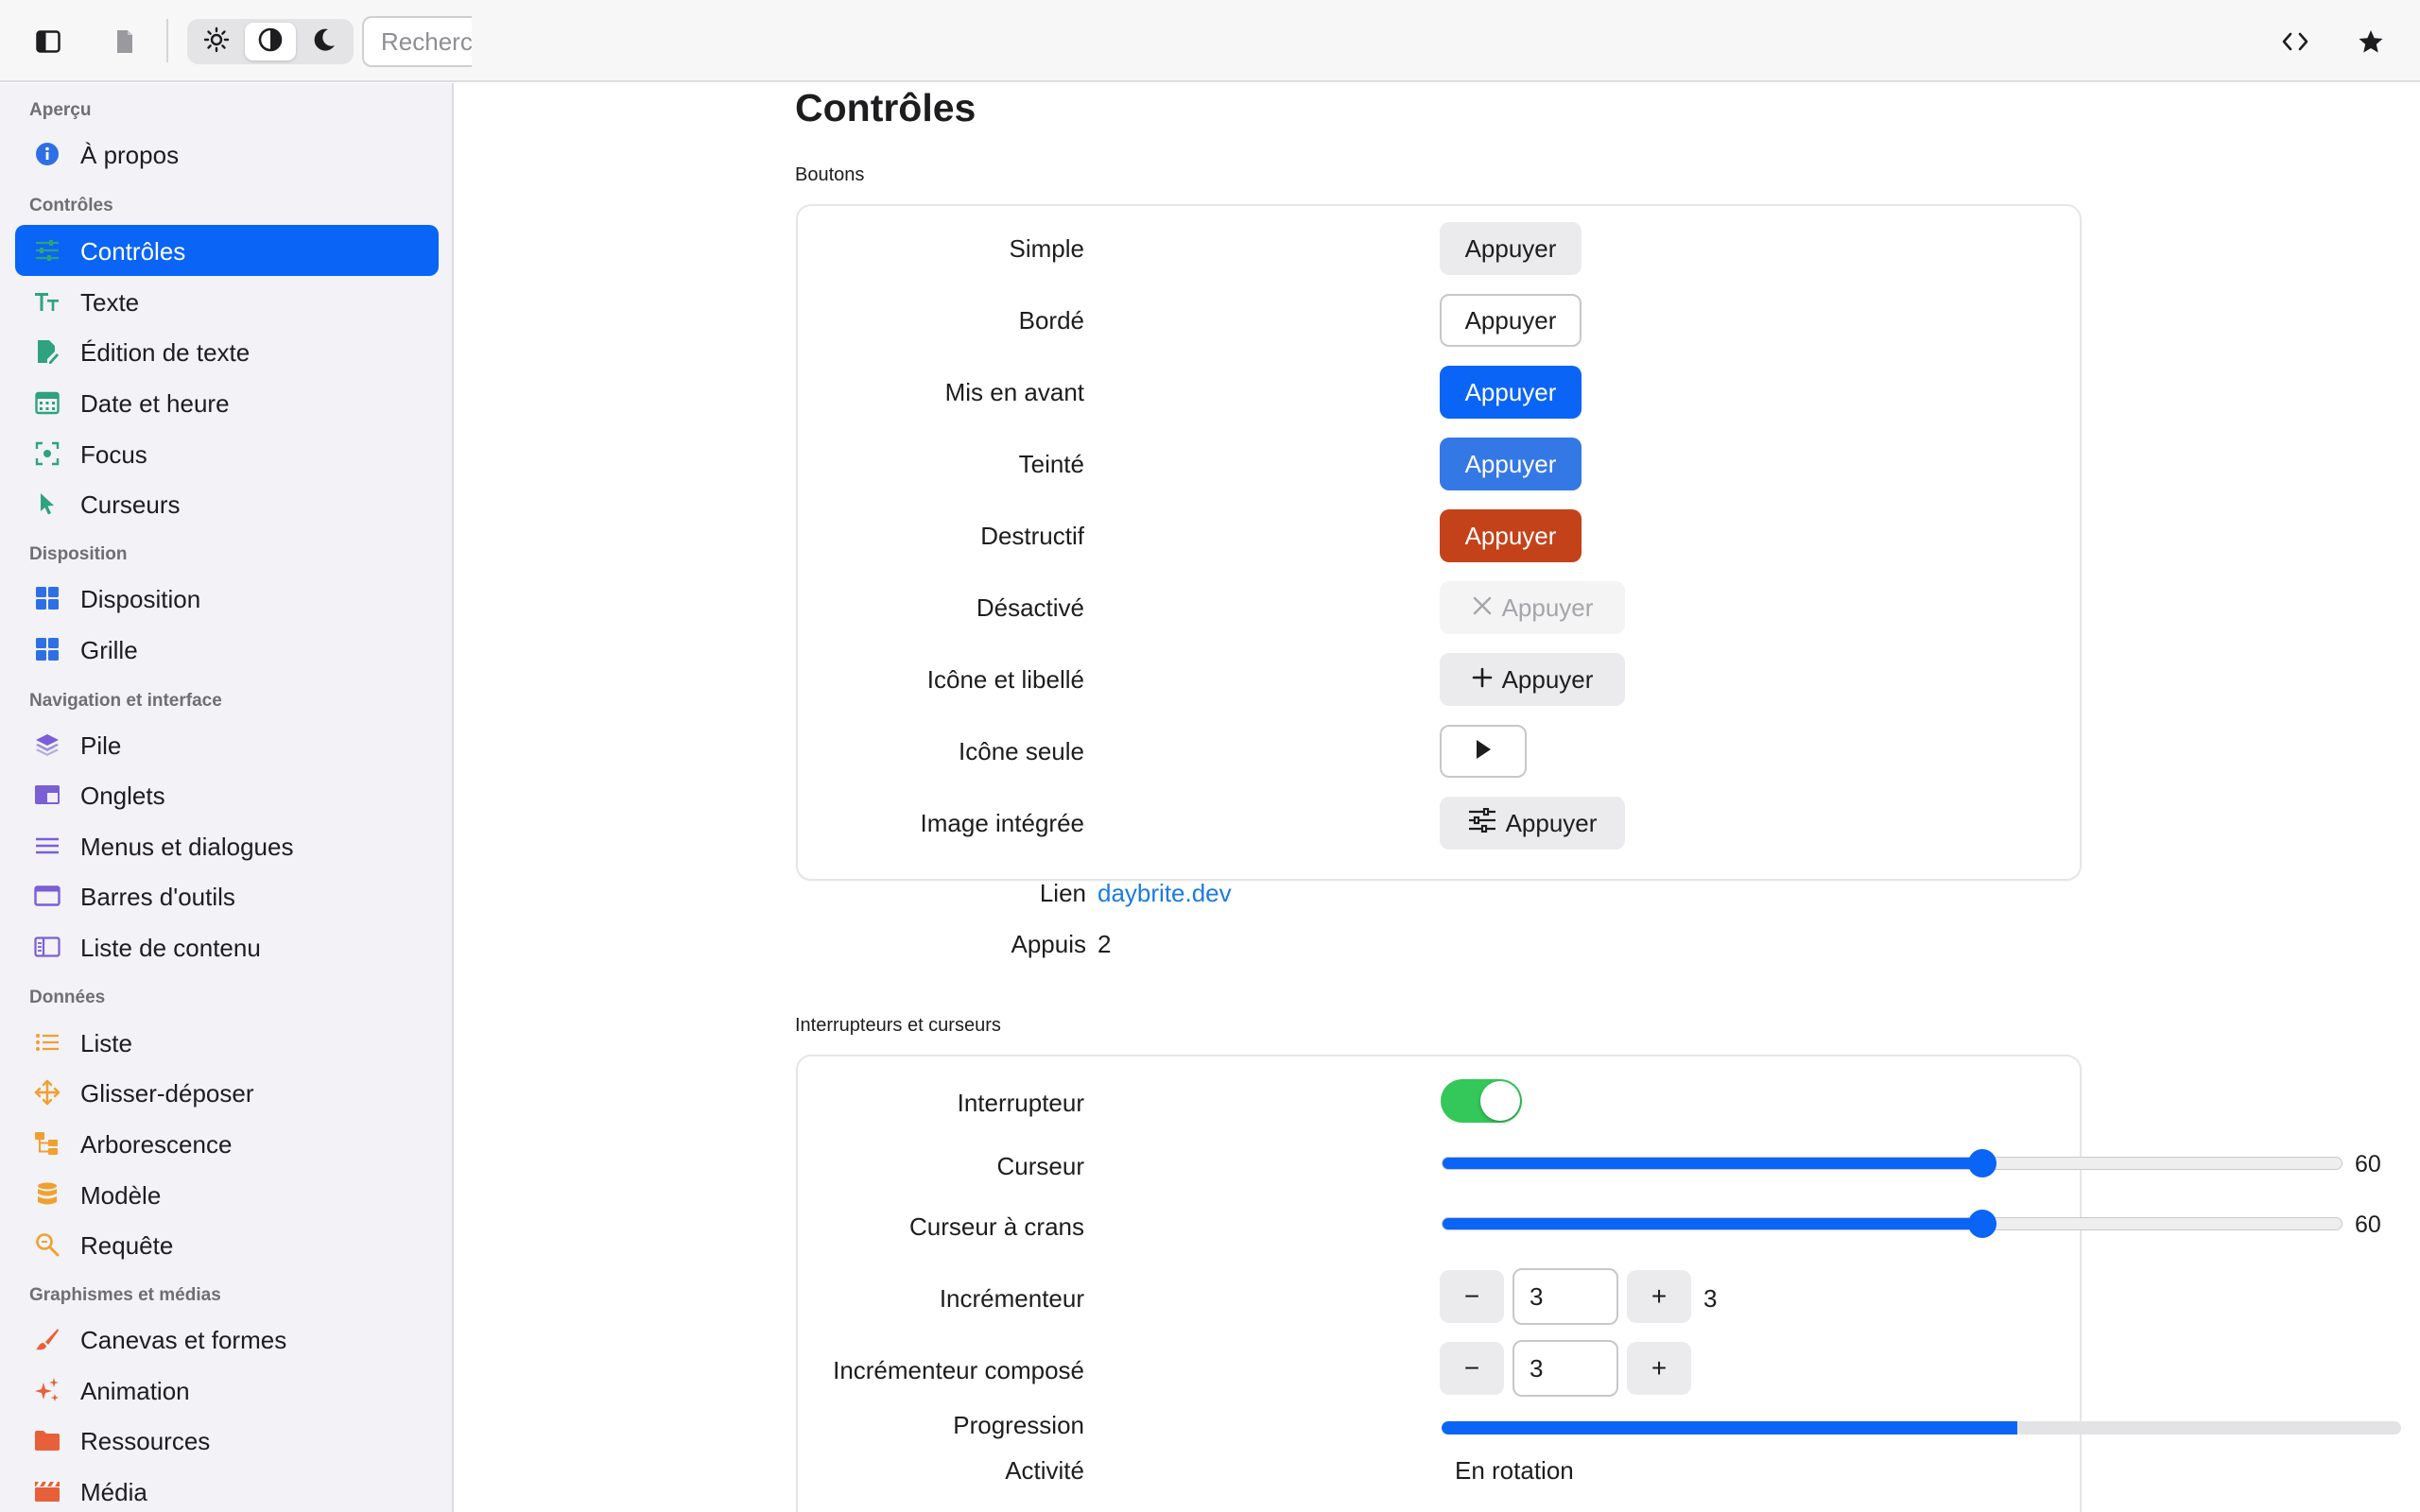 Image resolution: width=2420 pixels, height=1512 pixels. I want to click on slider-value: 60, so click(2368, 1164).